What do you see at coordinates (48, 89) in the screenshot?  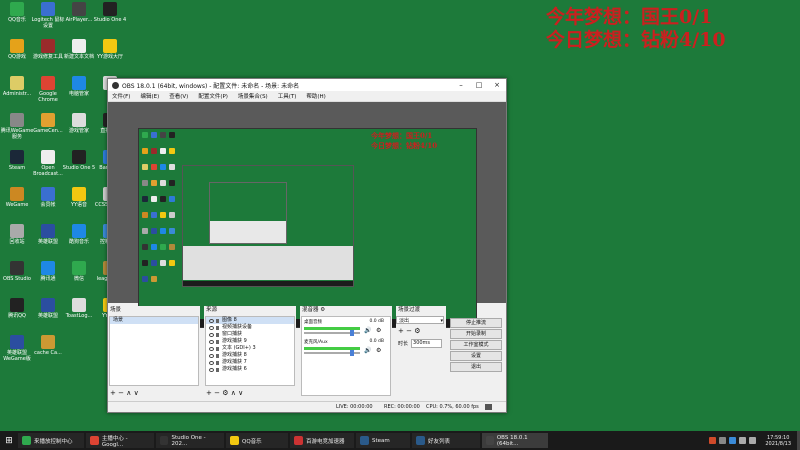 I see `desktop-icon: Google Chrome` at bounding box center [48, 89].